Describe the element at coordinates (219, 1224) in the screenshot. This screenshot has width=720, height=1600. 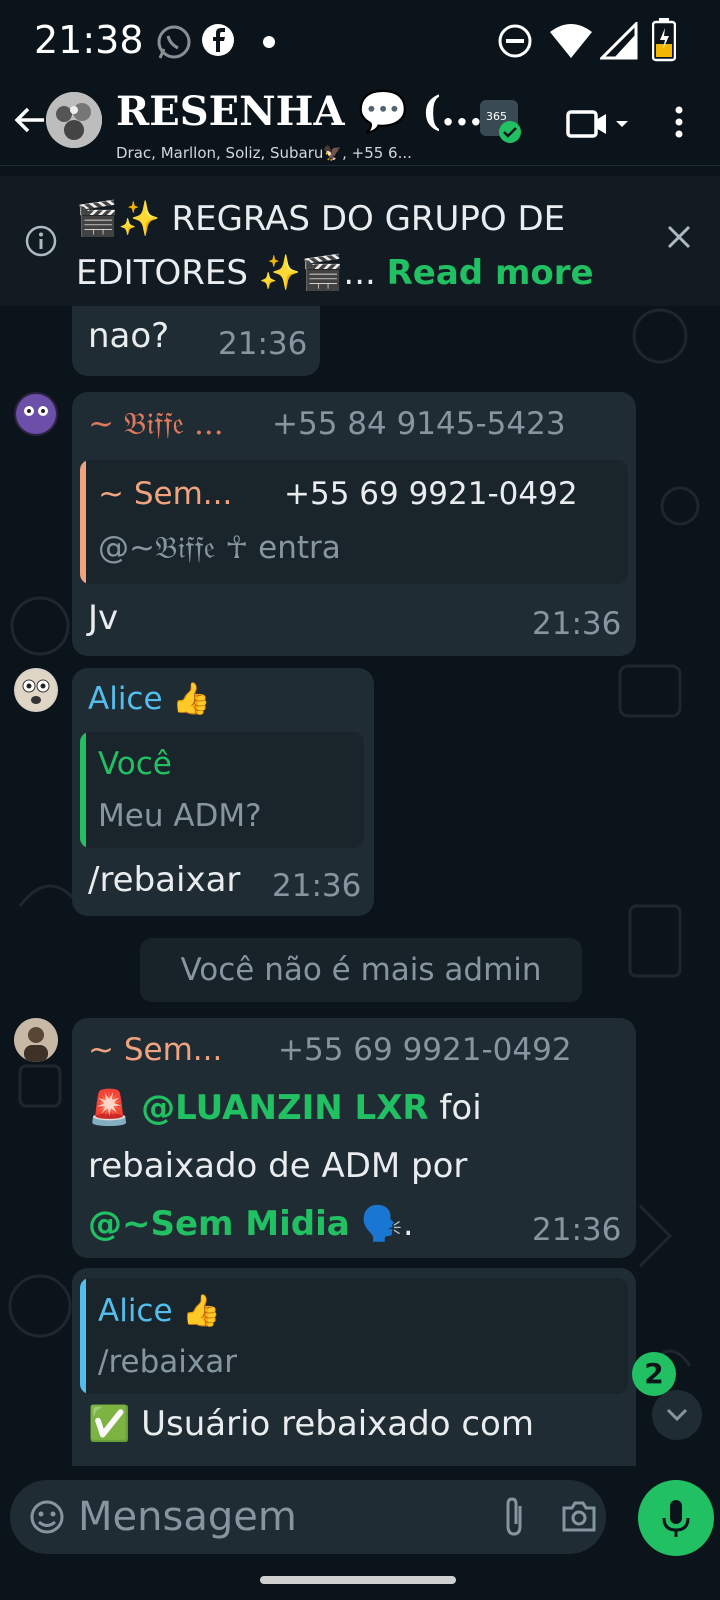
I see `mention-sem-midia: @~Sem Midia` at that location.